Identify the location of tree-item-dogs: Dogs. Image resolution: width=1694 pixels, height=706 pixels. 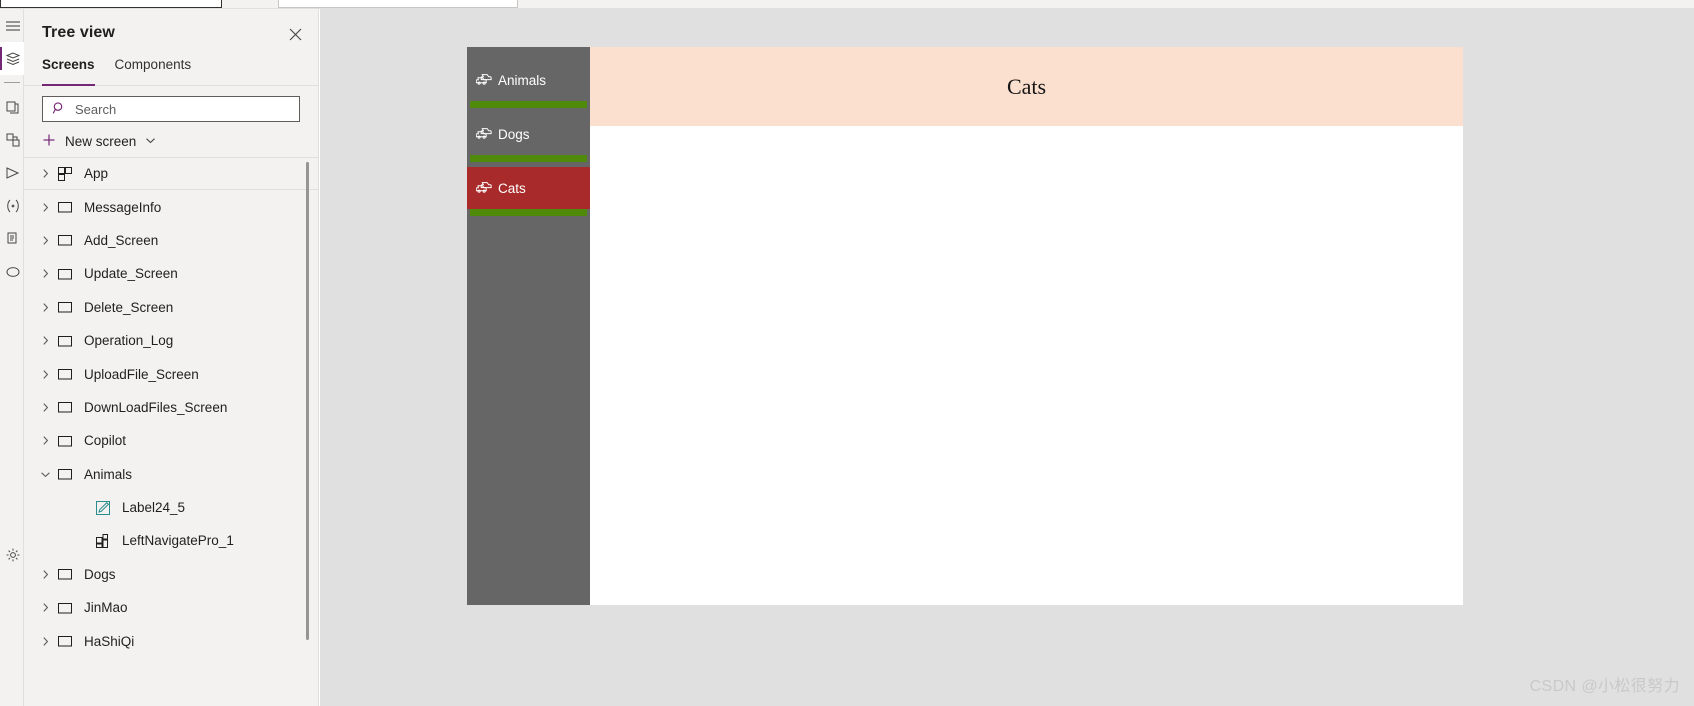
(171, 574).